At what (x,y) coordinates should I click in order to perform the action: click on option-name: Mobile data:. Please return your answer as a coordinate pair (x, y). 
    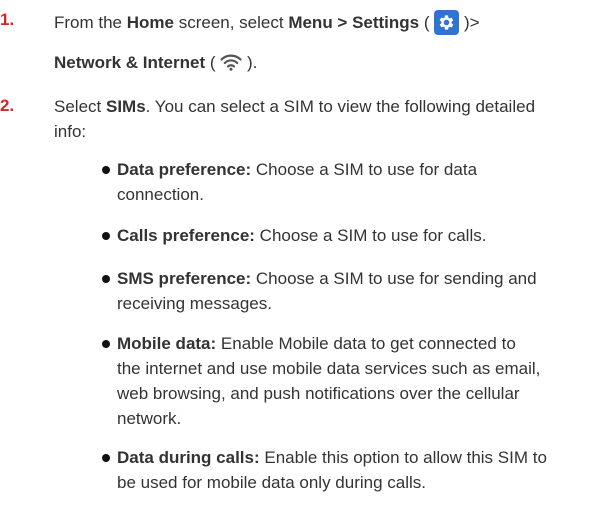
    Looking at the image, I should click on (167, 343).